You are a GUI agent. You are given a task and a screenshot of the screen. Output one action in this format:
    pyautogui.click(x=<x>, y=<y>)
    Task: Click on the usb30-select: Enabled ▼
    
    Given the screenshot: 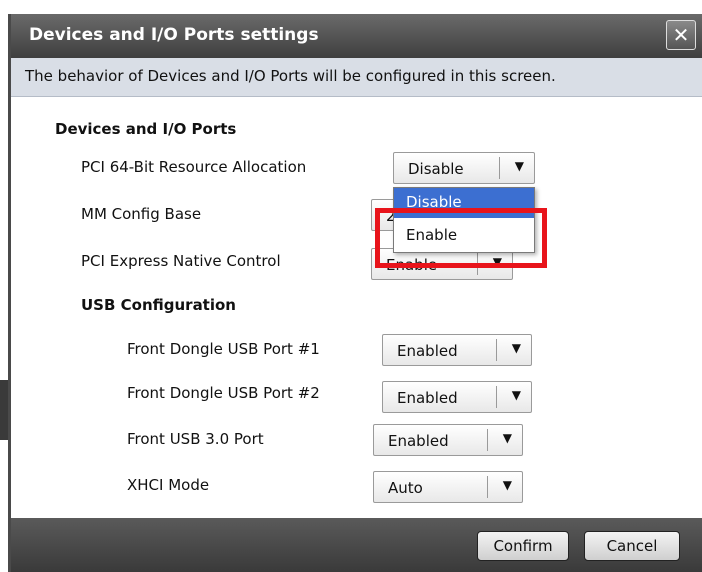 What is the action you would take?
    pyautogui.click(x=448, y=440)
    